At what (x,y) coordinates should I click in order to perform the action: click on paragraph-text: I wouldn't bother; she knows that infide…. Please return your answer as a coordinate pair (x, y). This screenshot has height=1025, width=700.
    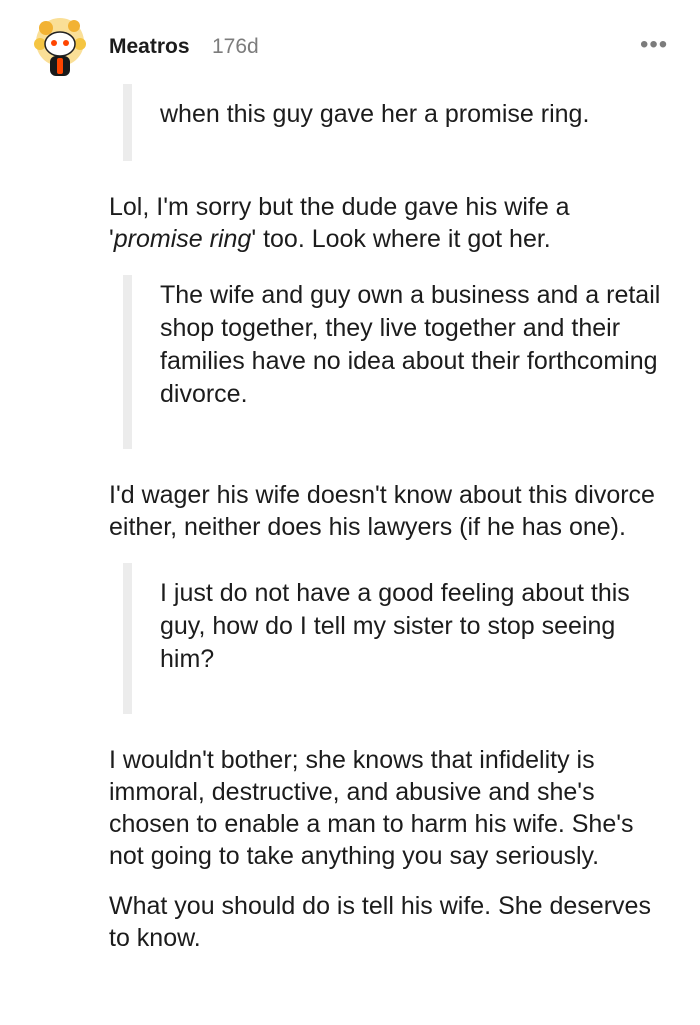
    Looking at the image, I should click on (371, 808).